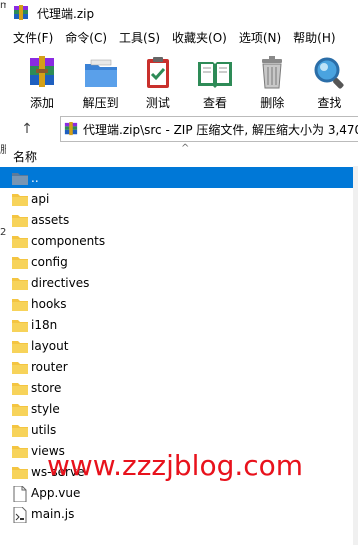  Describe the element at coordinates (179, 155) in the screenshot. I see `column-header: 名称 ^` at that location.